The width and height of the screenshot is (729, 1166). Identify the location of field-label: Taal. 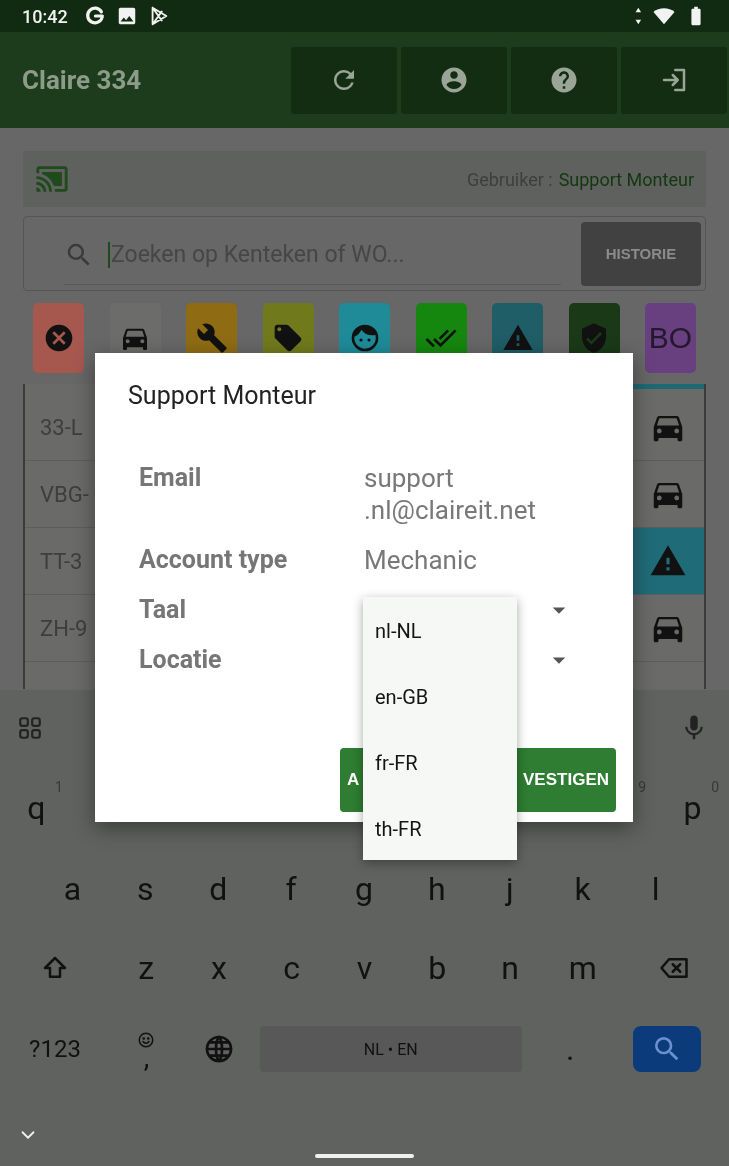
(163, 610).